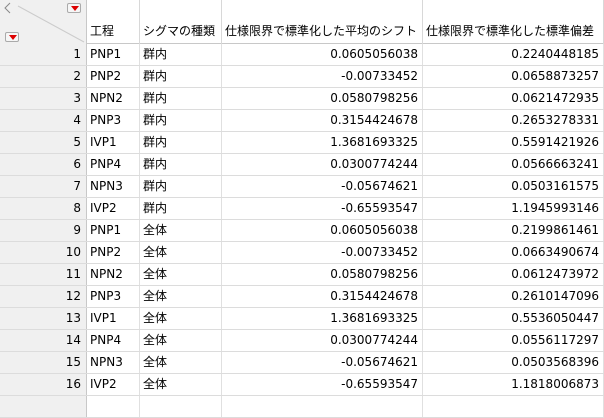 Image resolution: width=604 pixels, height=418 pixels. What do you see at coordinates (513, 76) in the screenshot?
I see `std-dev-cell: 0.0658873257` at bounding box center [513, 76].